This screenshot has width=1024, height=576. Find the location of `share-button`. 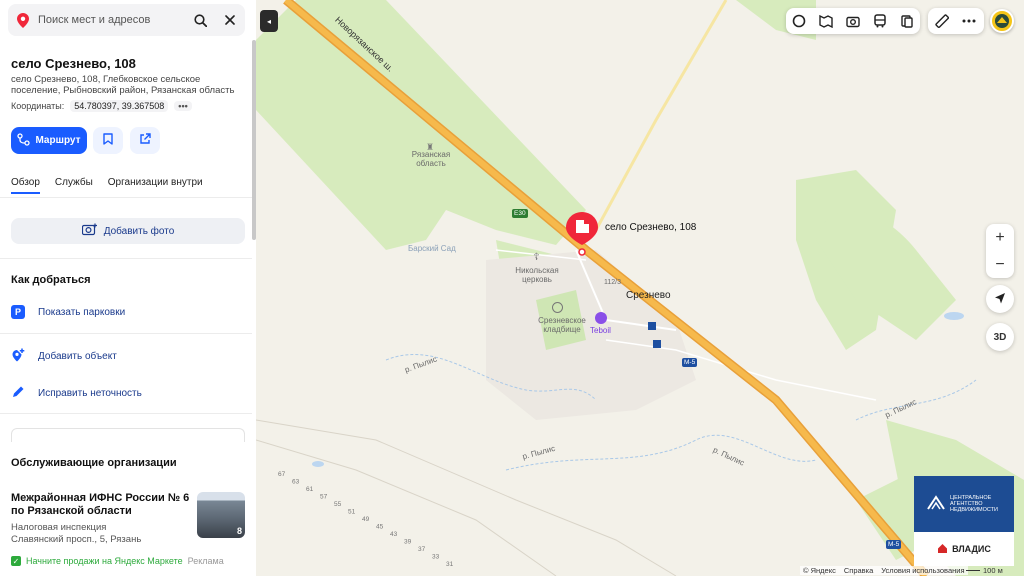

share-button is located at coordinates (145, 140).